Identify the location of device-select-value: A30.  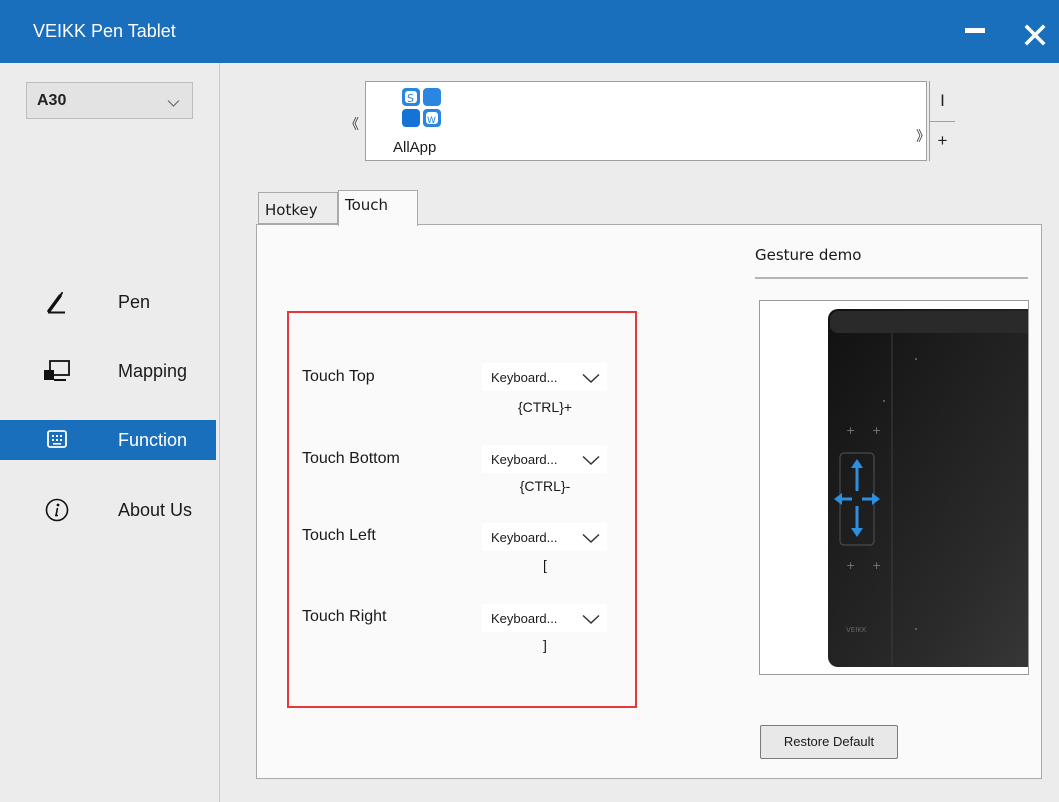
(52, 100).